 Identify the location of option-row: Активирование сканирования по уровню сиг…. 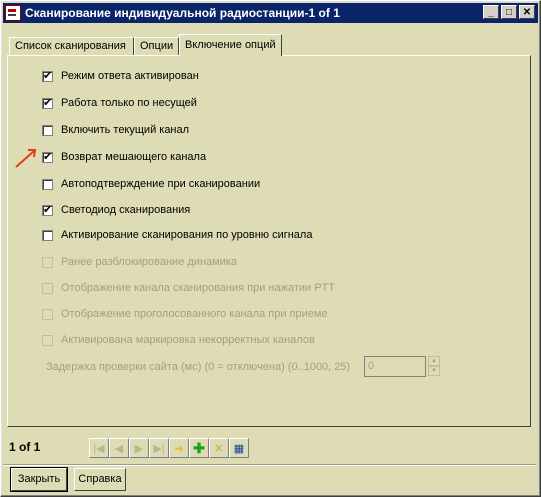
(177, 235).